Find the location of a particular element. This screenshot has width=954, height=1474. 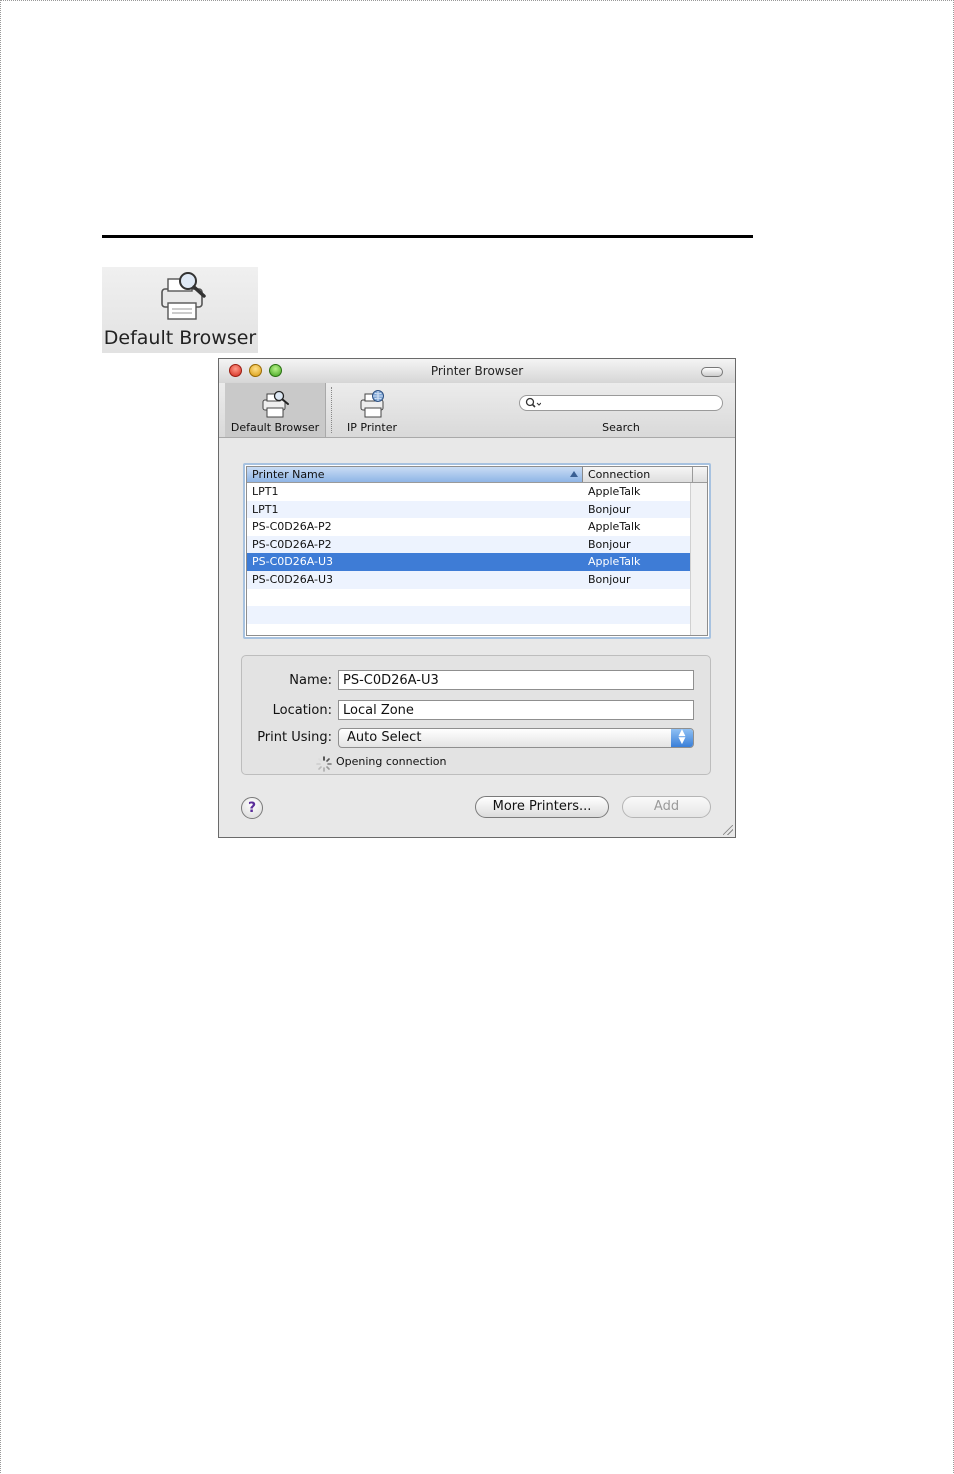

table-row: PS-C0D26A-P2 AppleTalk is located at coordinates (470, 527).